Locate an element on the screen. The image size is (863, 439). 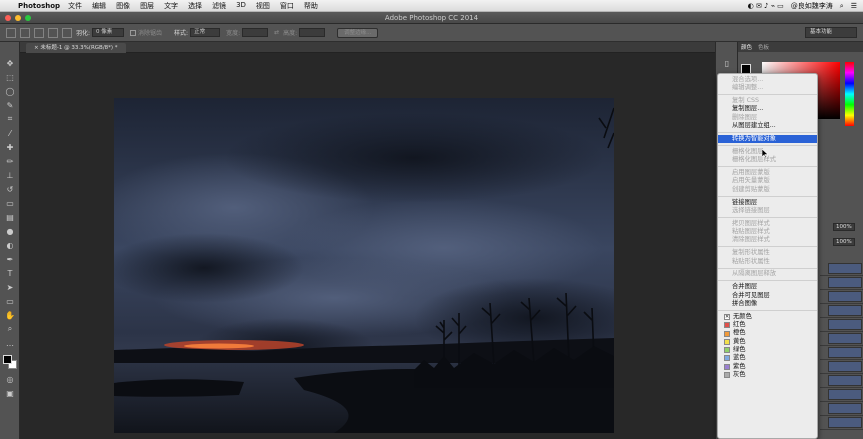
context-menu-item: 拼合图像 is located at coordinates (767, 304).